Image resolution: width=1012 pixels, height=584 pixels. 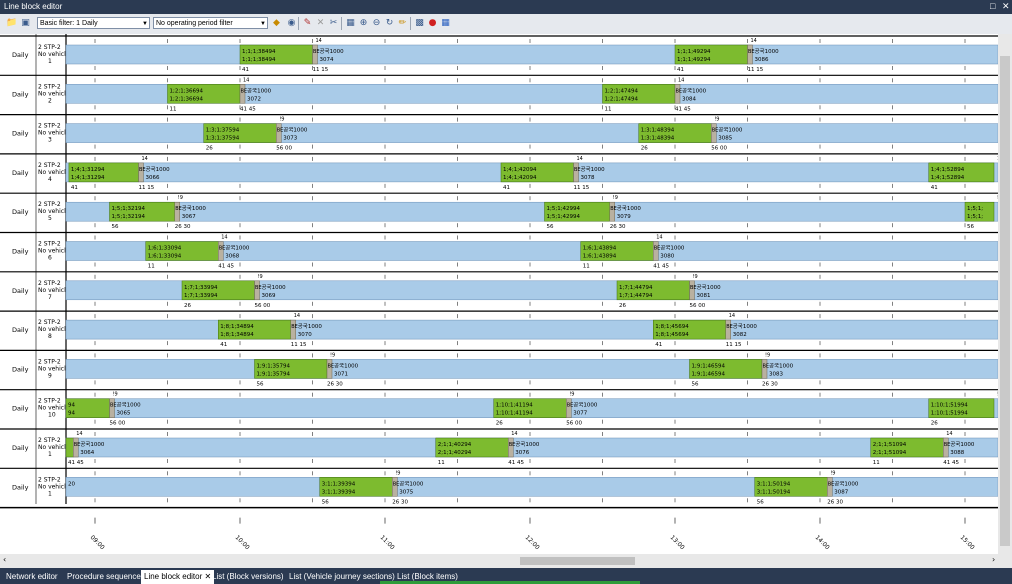 I want to click on journey-label: 3088, so click(x=957, y=453).